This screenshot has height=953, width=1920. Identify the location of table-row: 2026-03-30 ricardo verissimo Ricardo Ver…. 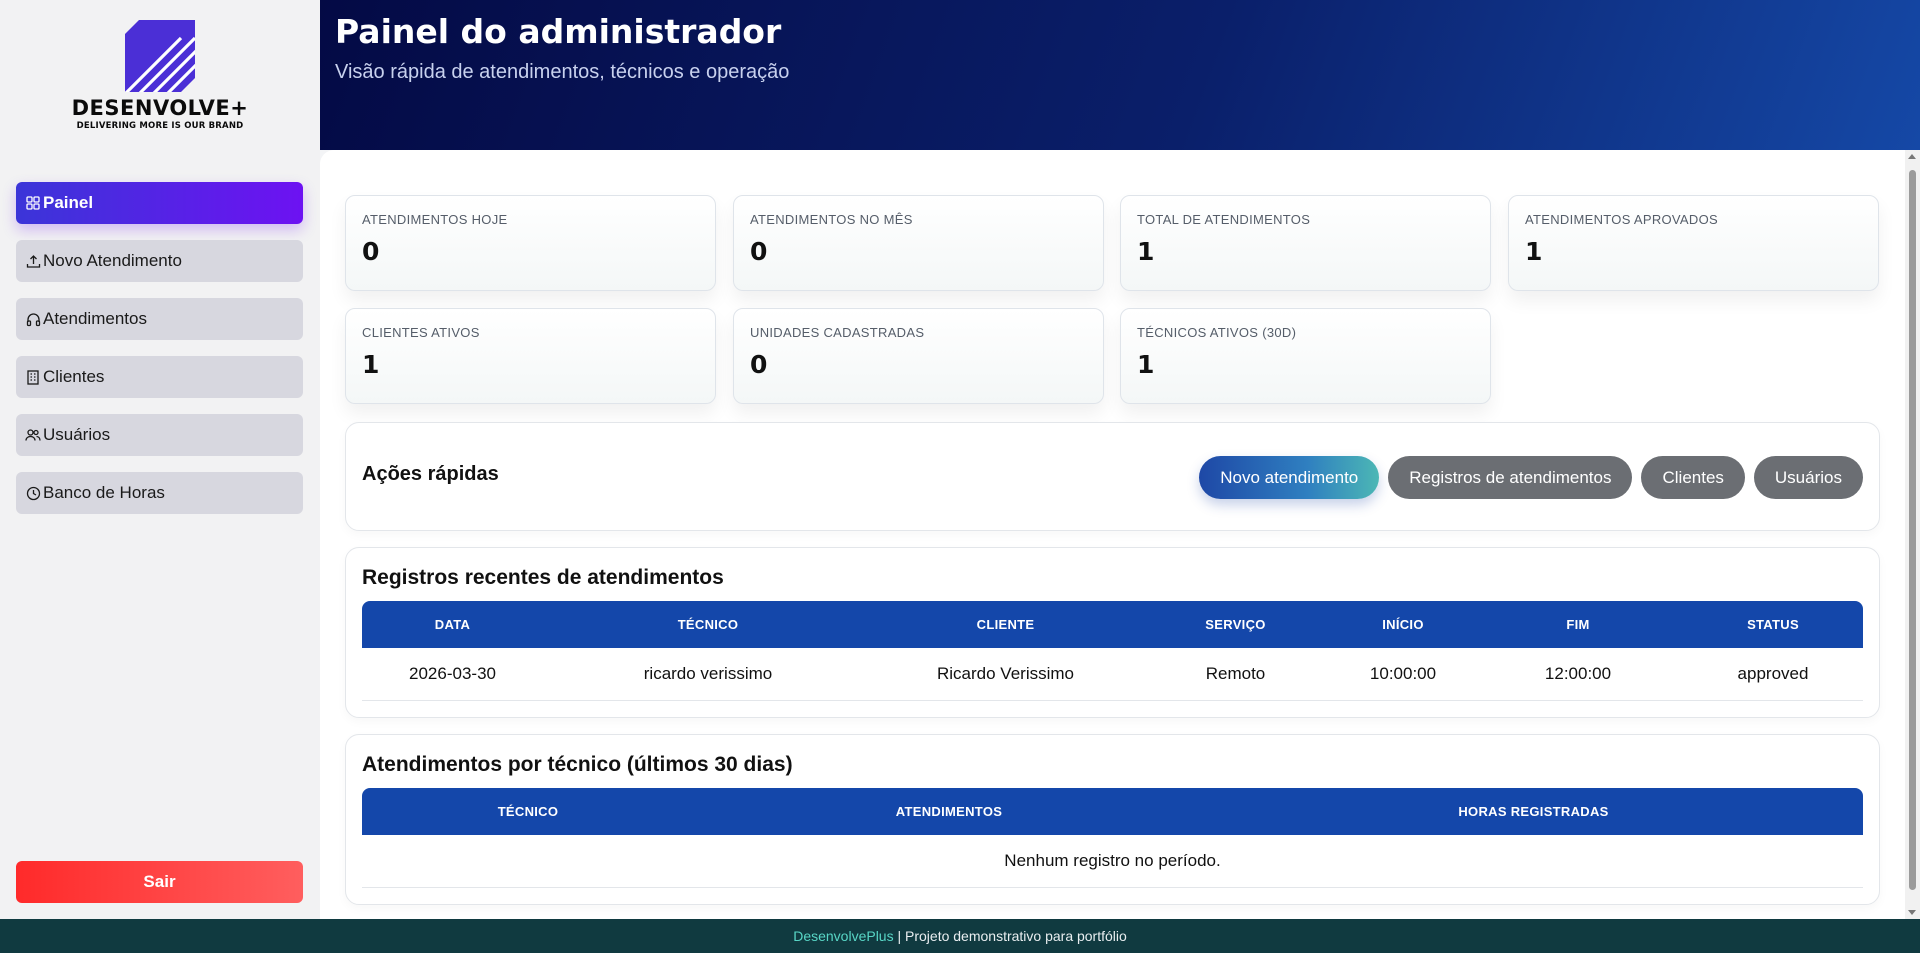
(1112, 674).